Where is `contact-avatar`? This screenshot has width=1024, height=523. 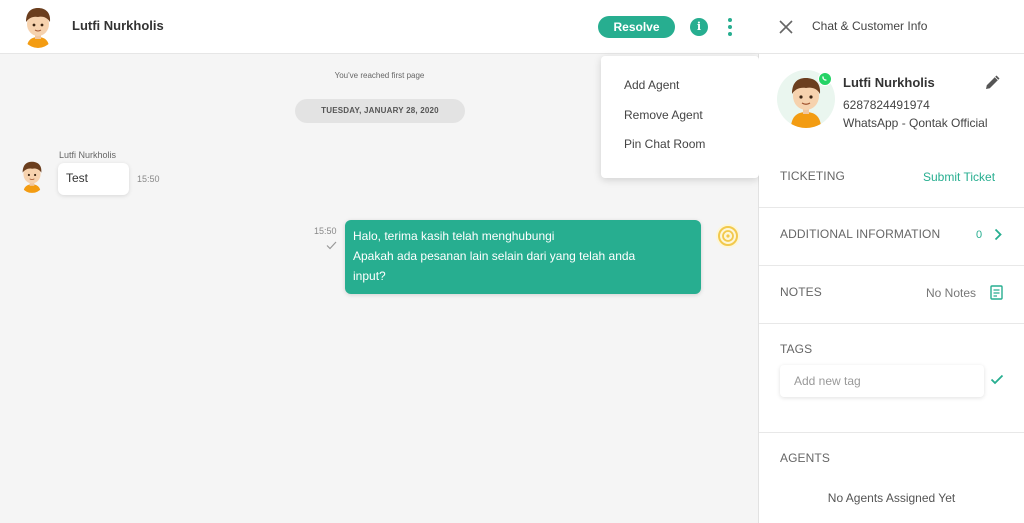
contact-avatar is located at coordinates (38, 27).